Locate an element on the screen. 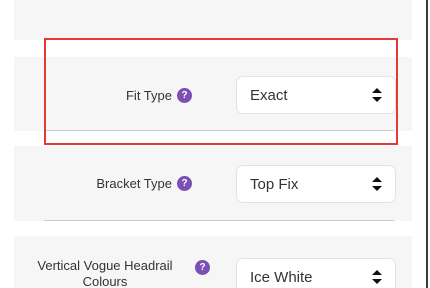  headrail-colours-label: Vertical Vogue Headrail Colours is located at coordinates (105, 273).